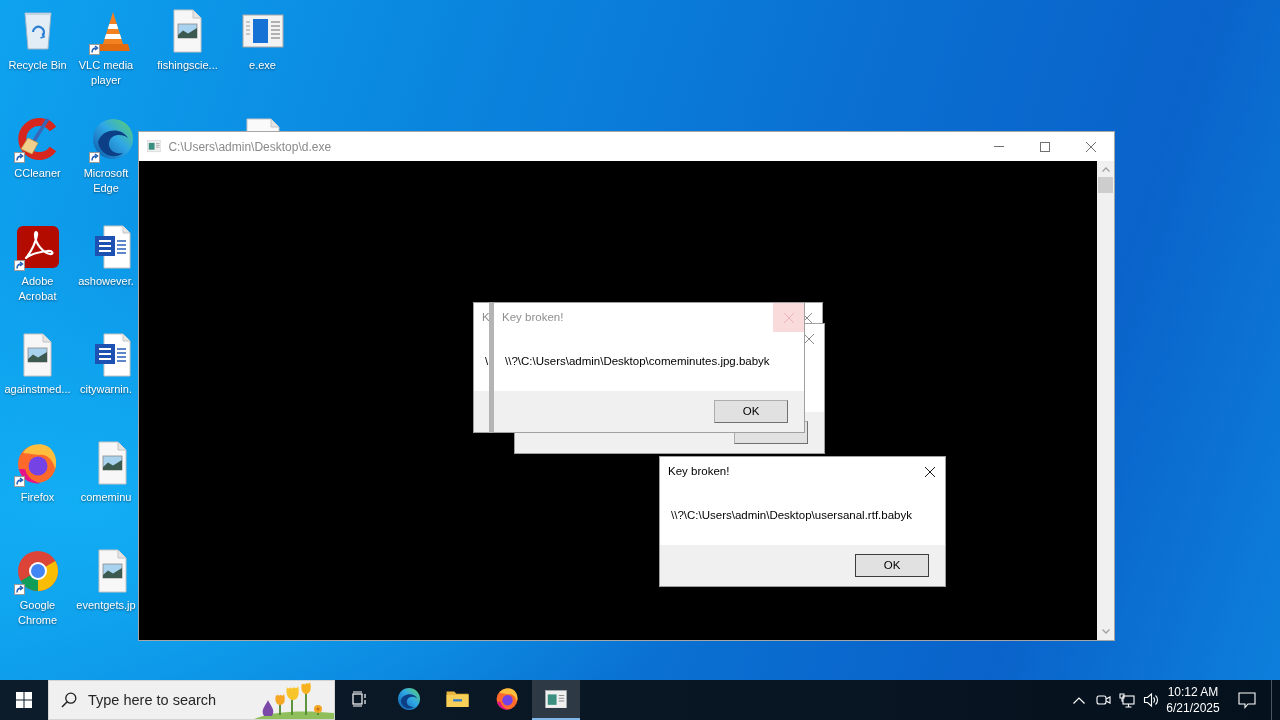 Image resolution: width=1280 pixels, height=720 pixels. I want to click on scrollbar-thumb, so click(1105, 185).